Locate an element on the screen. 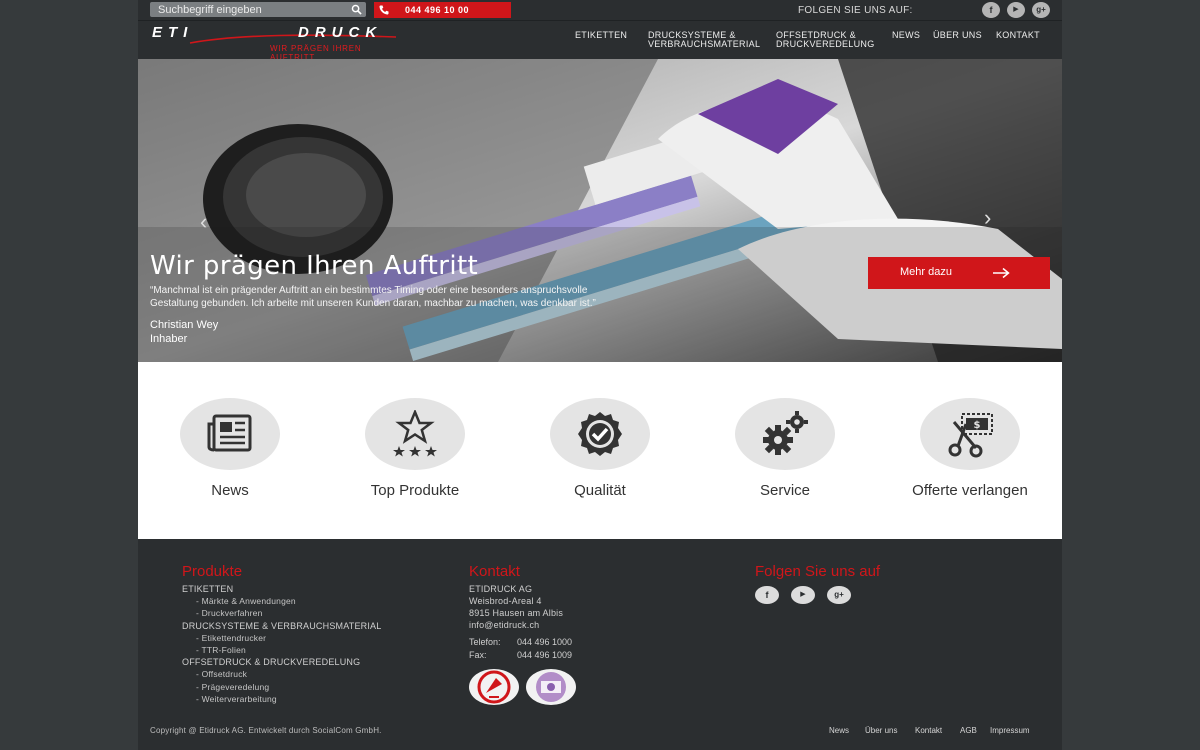 The image size is (1200, 750). footer-link: - Etikettendrucker is located at coordinates (281, 638).